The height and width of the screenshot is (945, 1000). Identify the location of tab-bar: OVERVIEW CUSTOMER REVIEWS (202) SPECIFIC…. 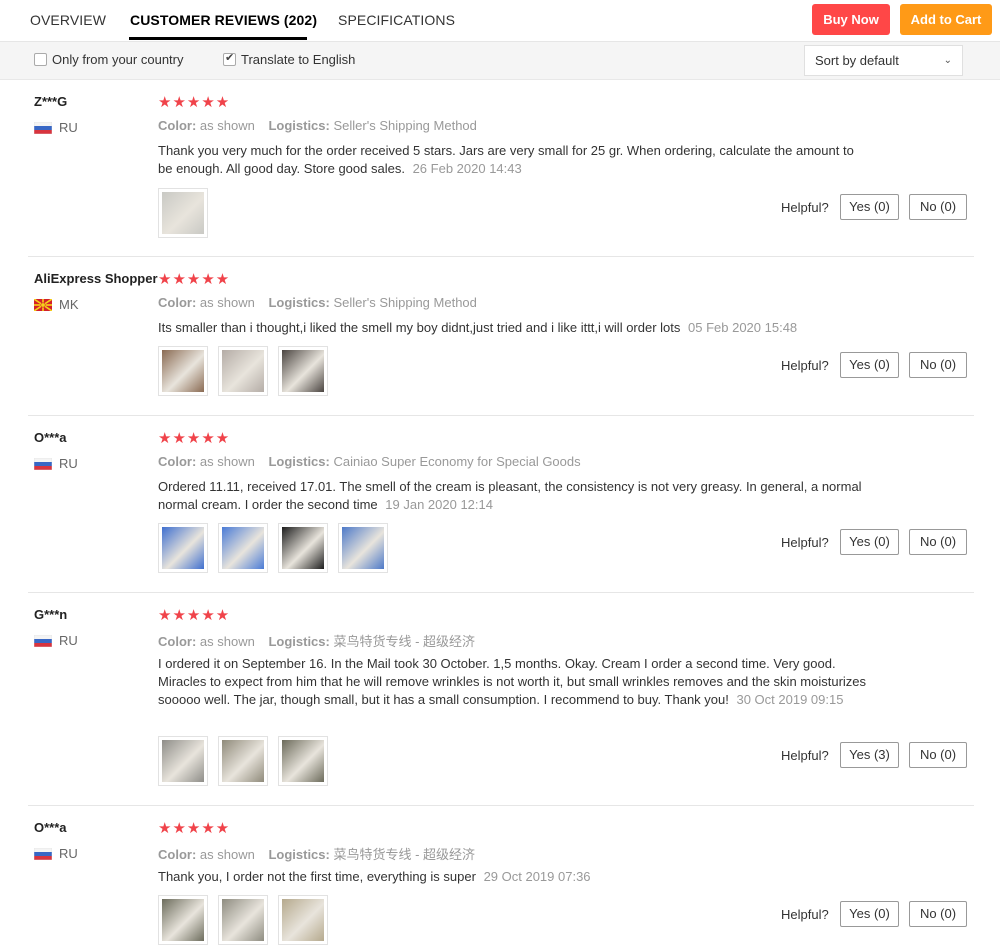
(500, 21).